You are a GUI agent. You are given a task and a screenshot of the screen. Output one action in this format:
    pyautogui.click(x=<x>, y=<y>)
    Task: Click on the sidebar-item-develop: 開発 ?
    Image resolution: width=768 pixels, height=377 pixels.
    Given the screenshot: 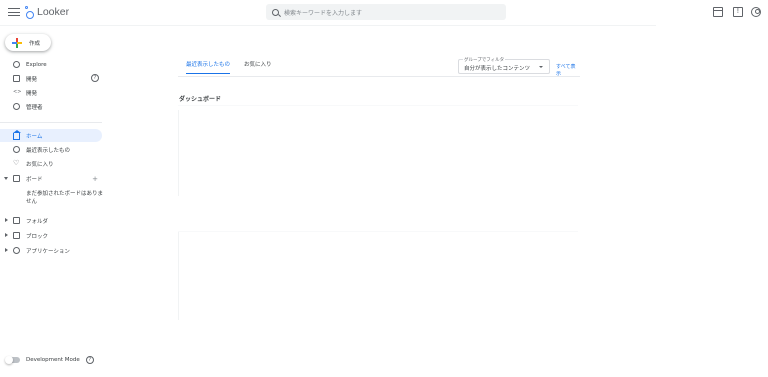 What is the action you would take?
    pyautogui.click(x=51, y=78)
    